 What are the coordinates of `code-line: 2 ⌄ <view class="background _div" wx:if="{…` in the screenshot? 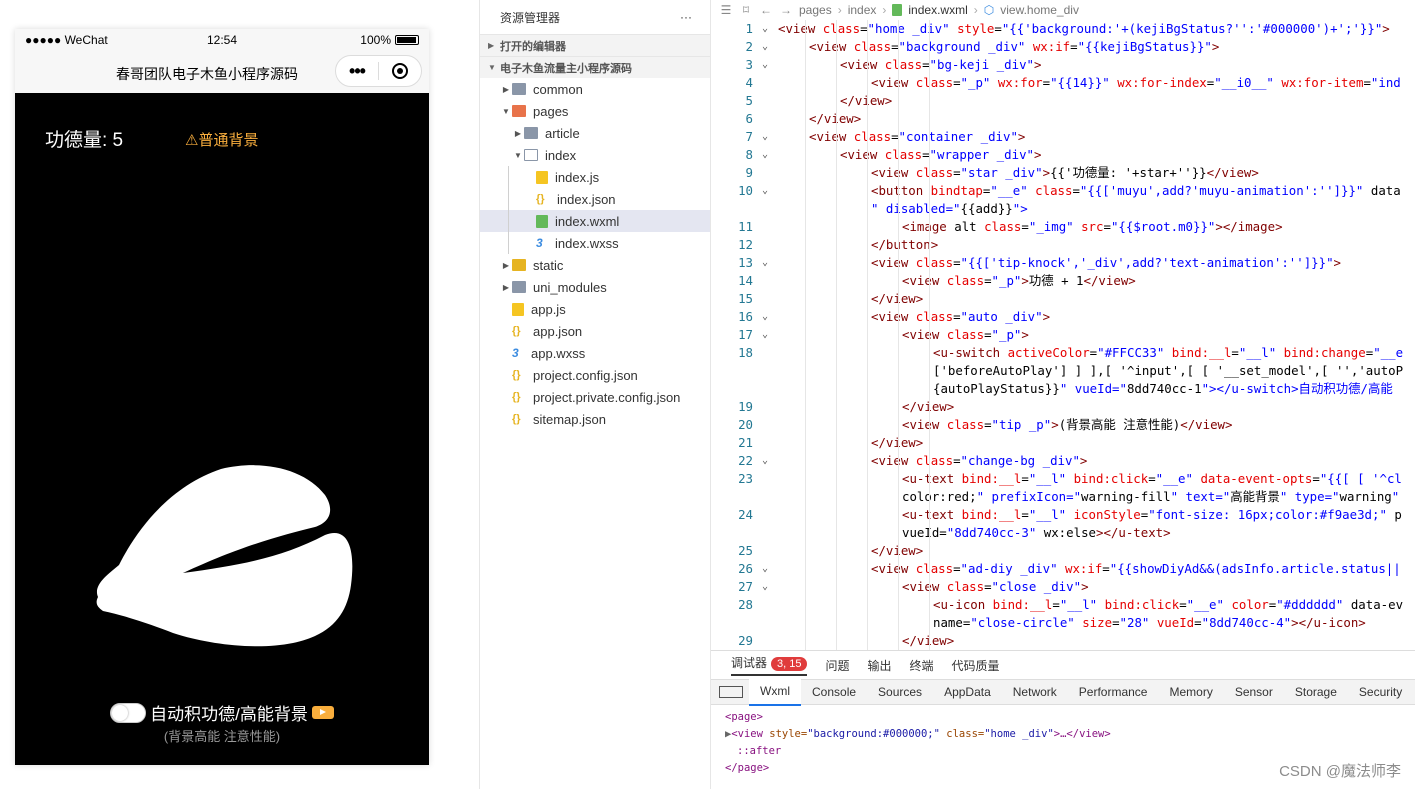 It's located at (1063, 47).